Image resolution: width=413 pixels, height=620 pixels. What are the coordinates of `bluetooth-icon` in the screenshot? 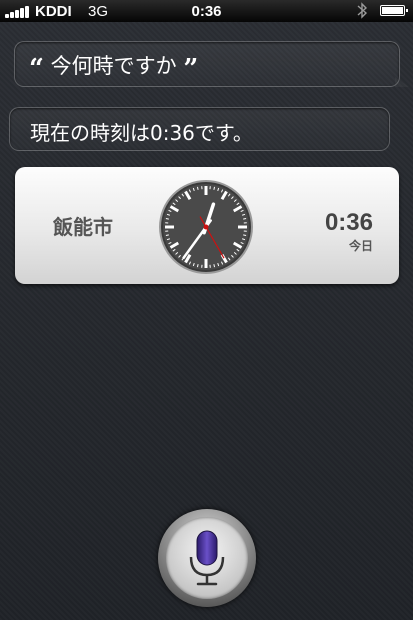 It's located at (362, 10).